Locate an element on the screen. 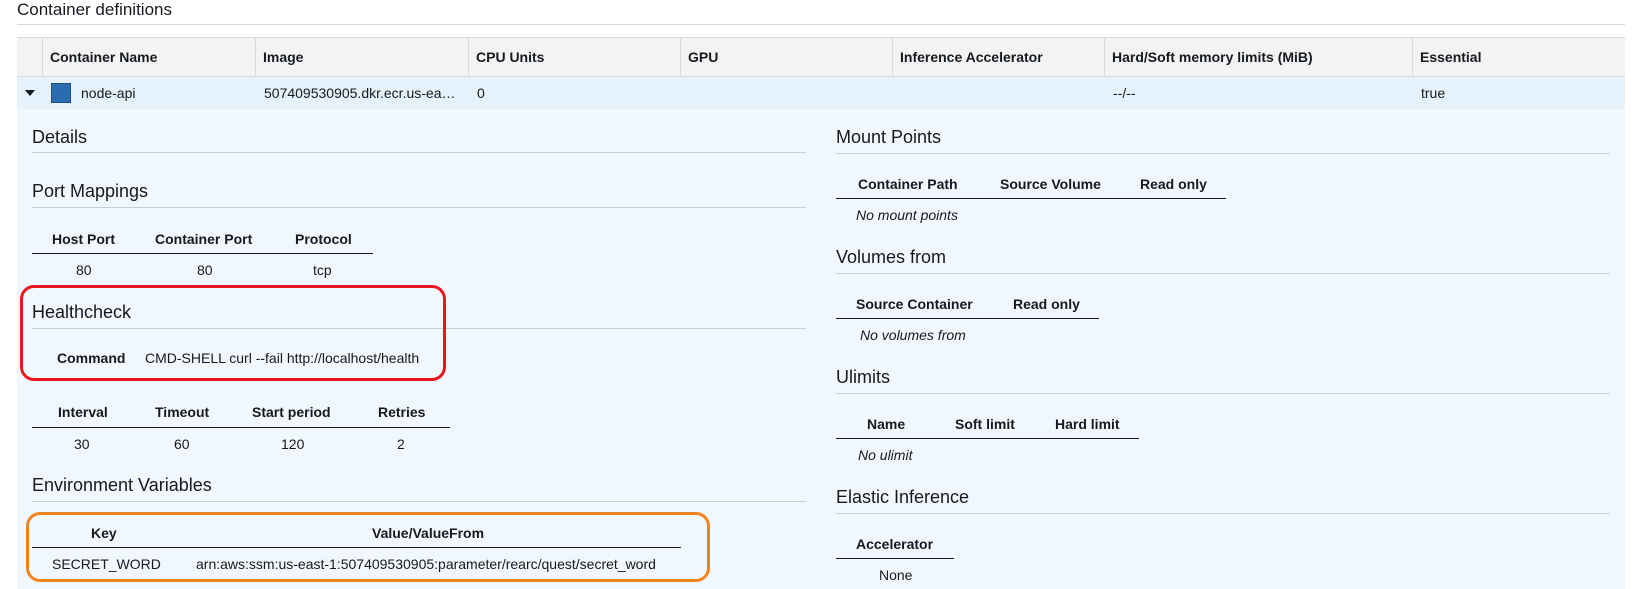 This screenshot has height=589, width=1647. mount-points-heading: Mount Points is located at coordinates (889, 137).